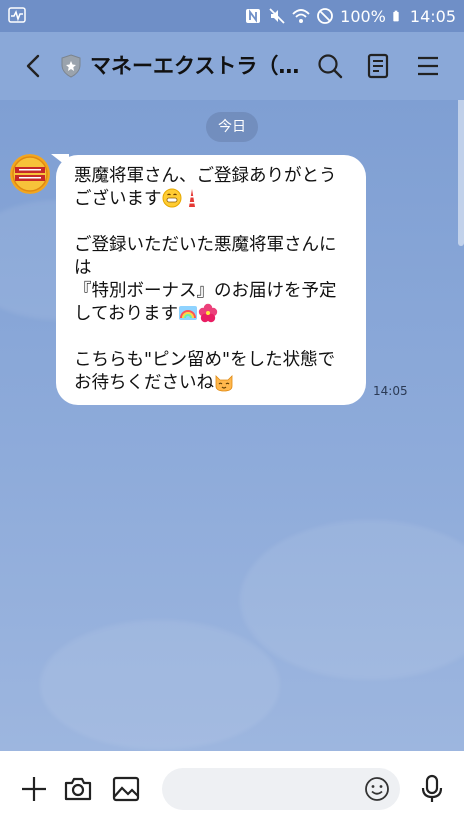 The image size is (464, 824). What do you see at coordinates (187, 313) in the screenshot?
I see `rainbow-emoji` at bounding box center [187, 313].